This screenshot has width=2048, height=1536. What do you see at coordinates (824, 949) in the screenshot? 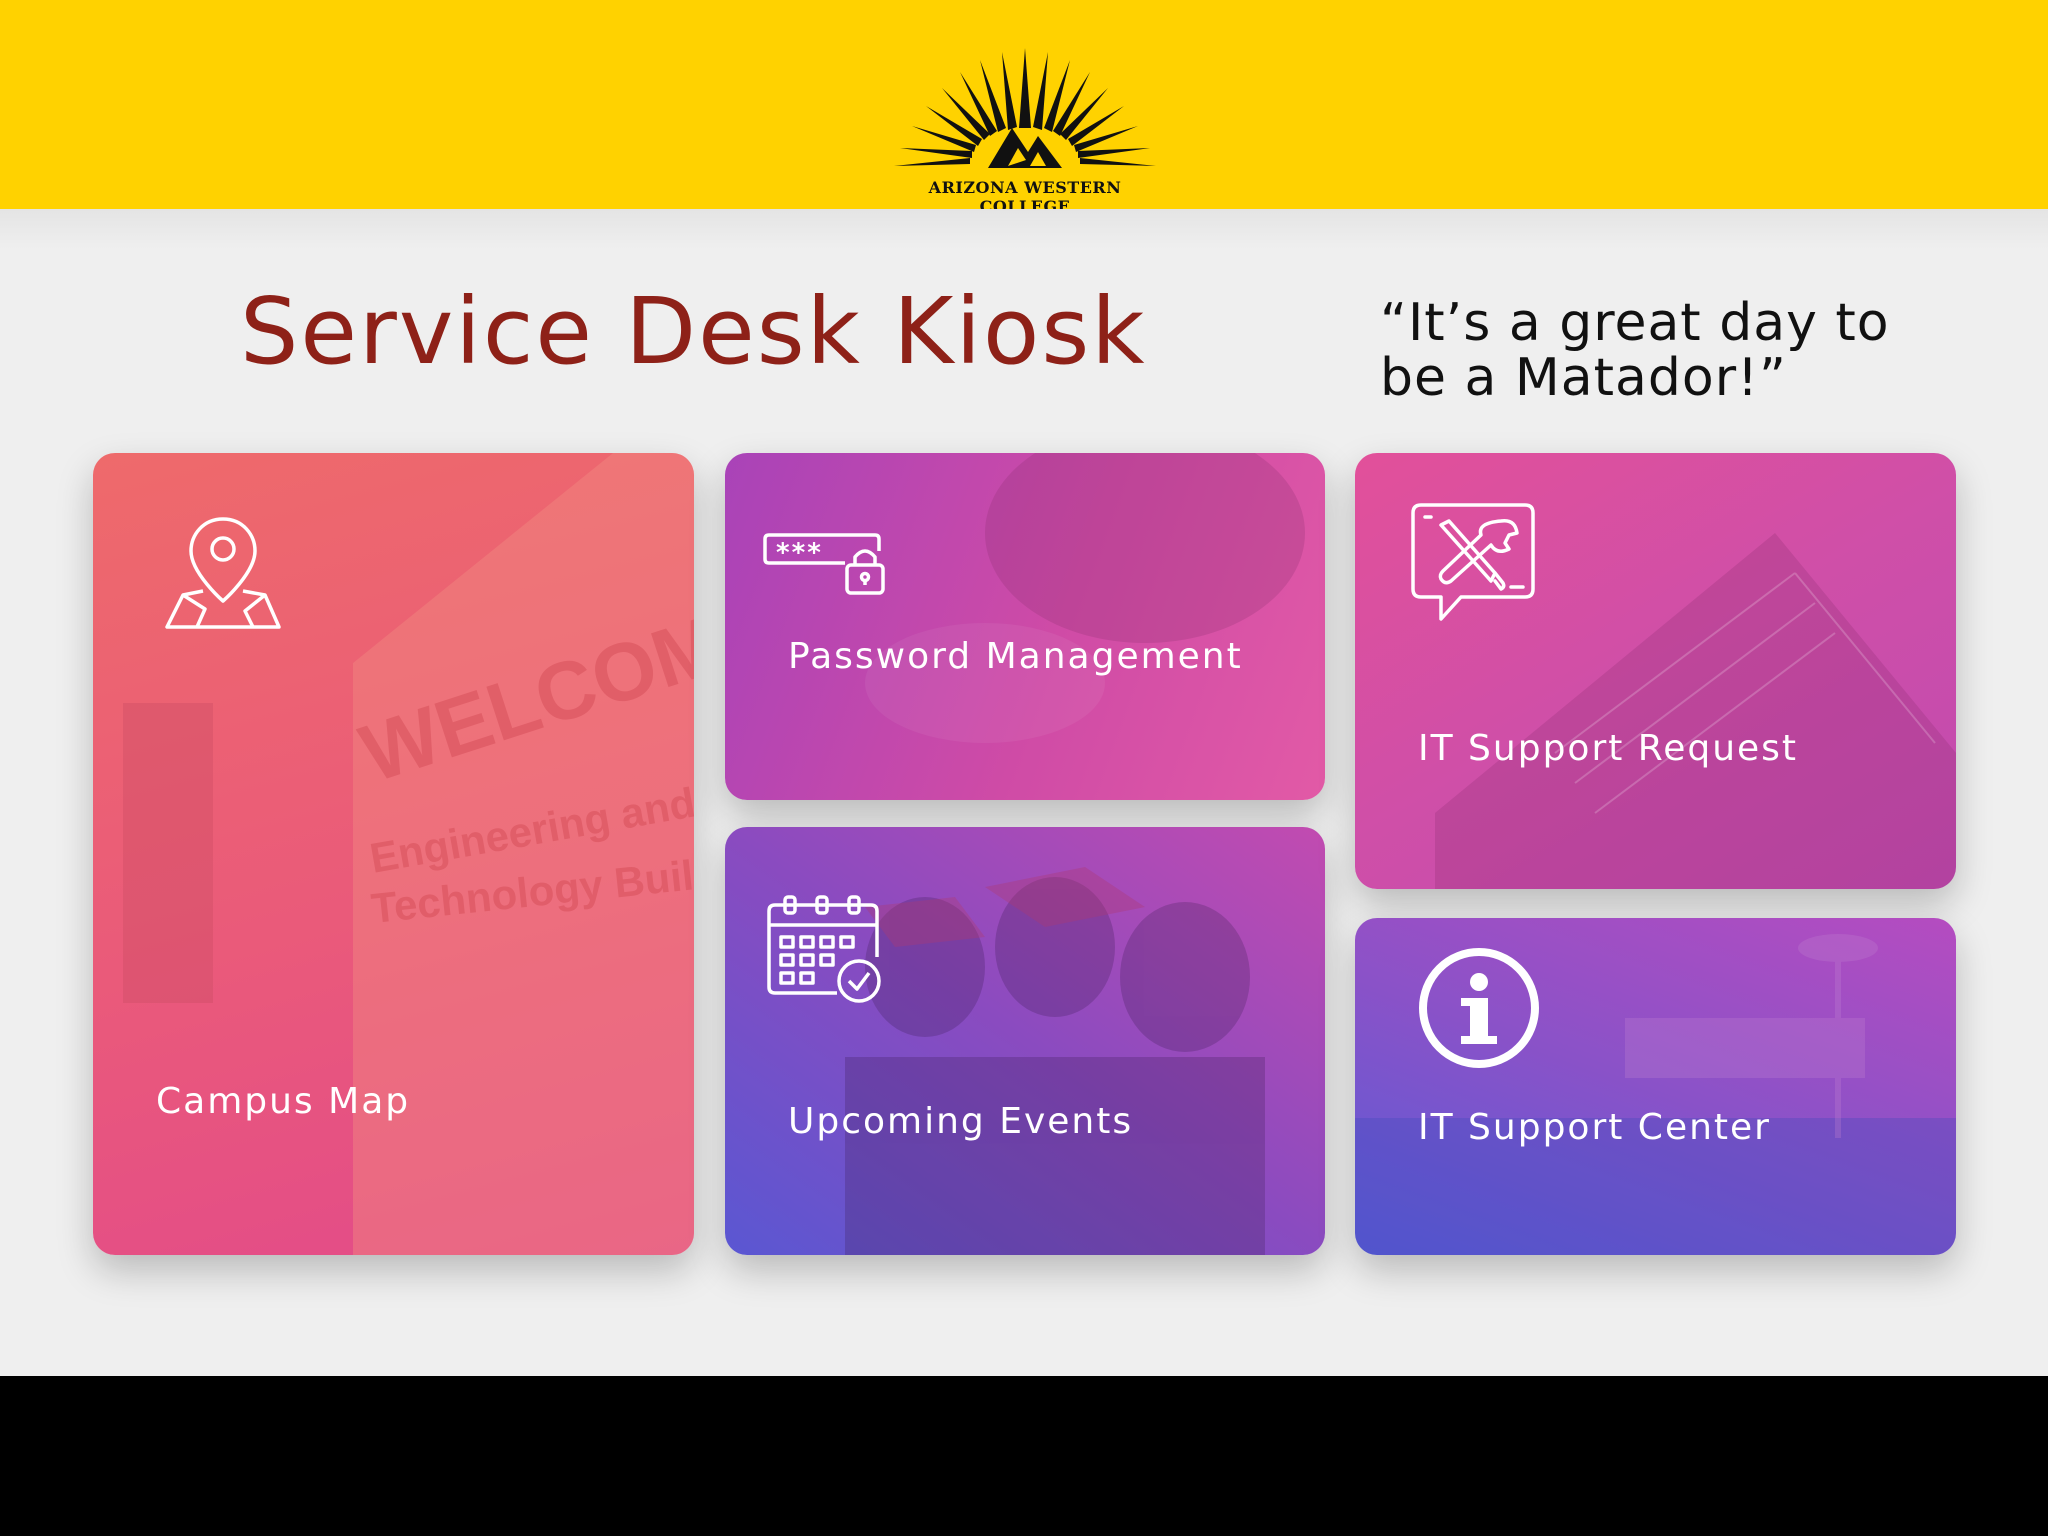
I see `calendar-check-icon` at bounding box center [824, 949].